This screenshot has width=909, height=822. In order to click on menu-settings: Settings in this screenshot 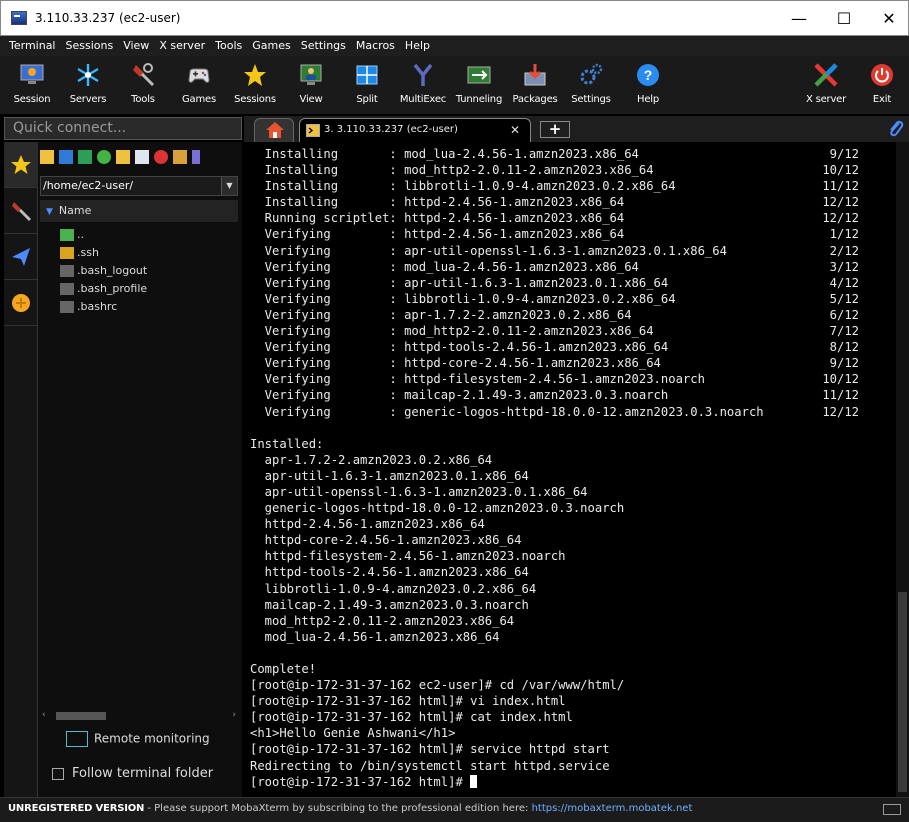, I will do `click(323, 46)`.